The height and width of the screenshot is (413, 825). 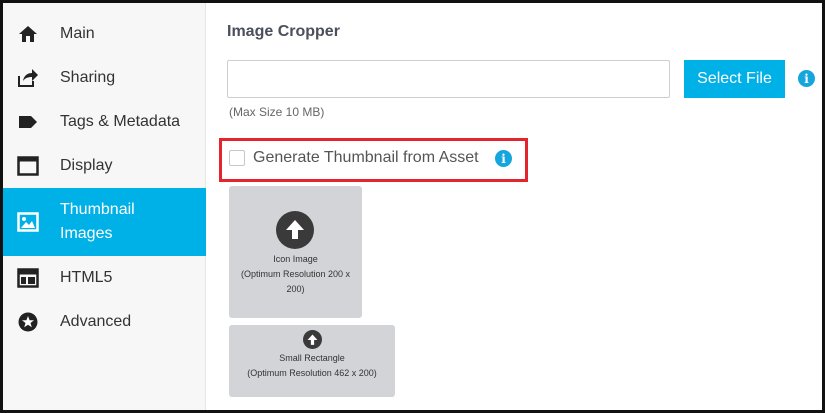 What do you see at coordinates (86, 277) in the screenshot?
I see `sidebar-item-label: HTML5` at bounding box center [86, 277].